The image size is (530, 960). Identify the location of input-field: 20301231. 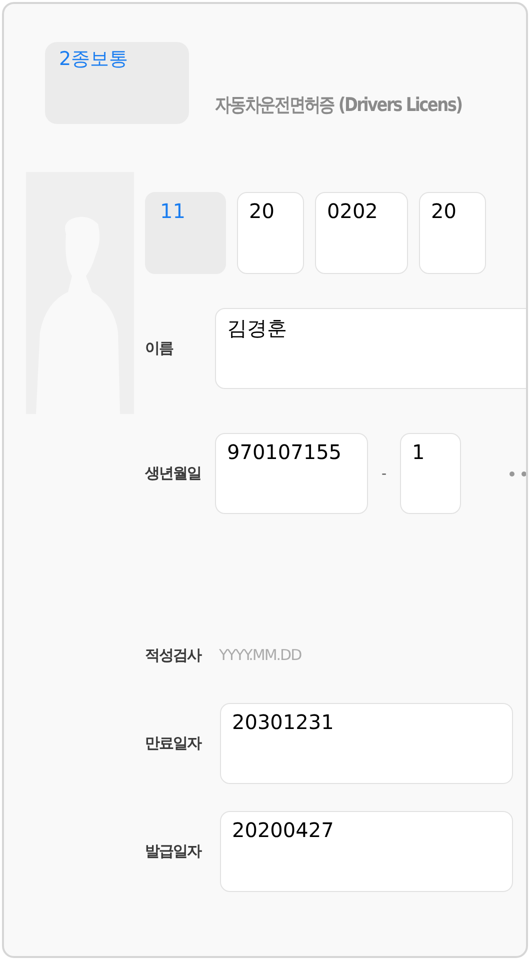
(366, 743).